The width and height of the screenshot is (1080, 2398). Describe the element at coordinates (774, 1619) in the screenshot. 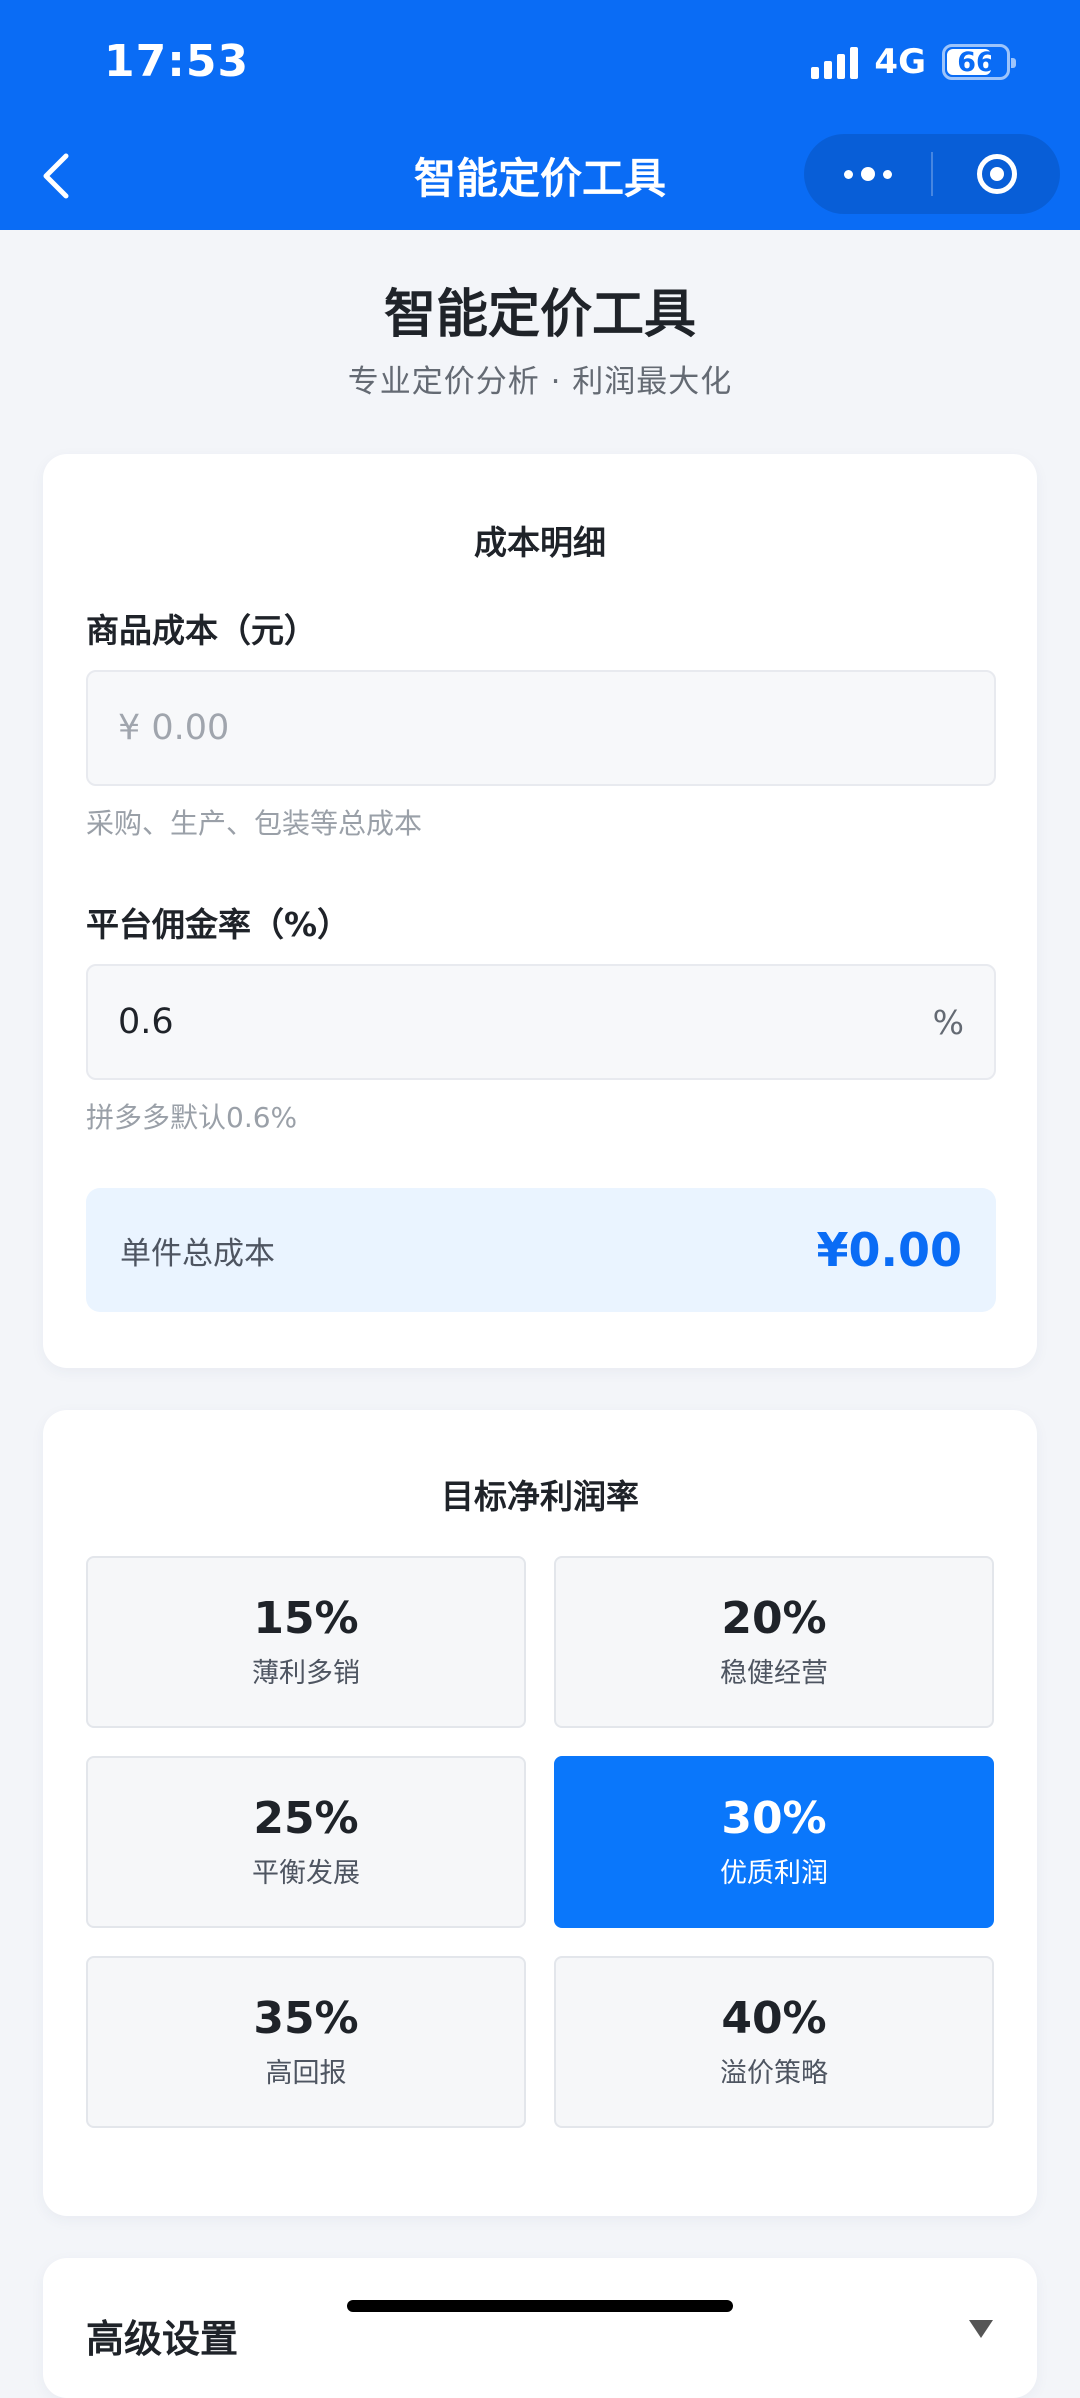

I see `option-percent: 20%` at that location.